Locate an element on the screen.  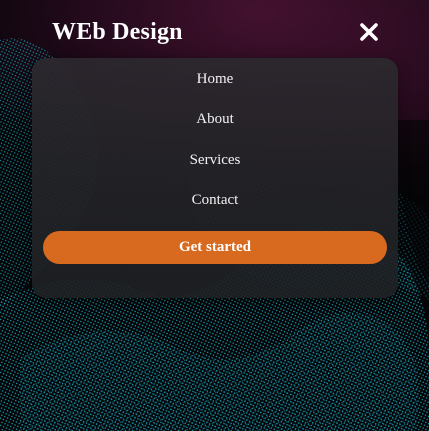
menu-item-services: Services is located at coordinates (215, 160).